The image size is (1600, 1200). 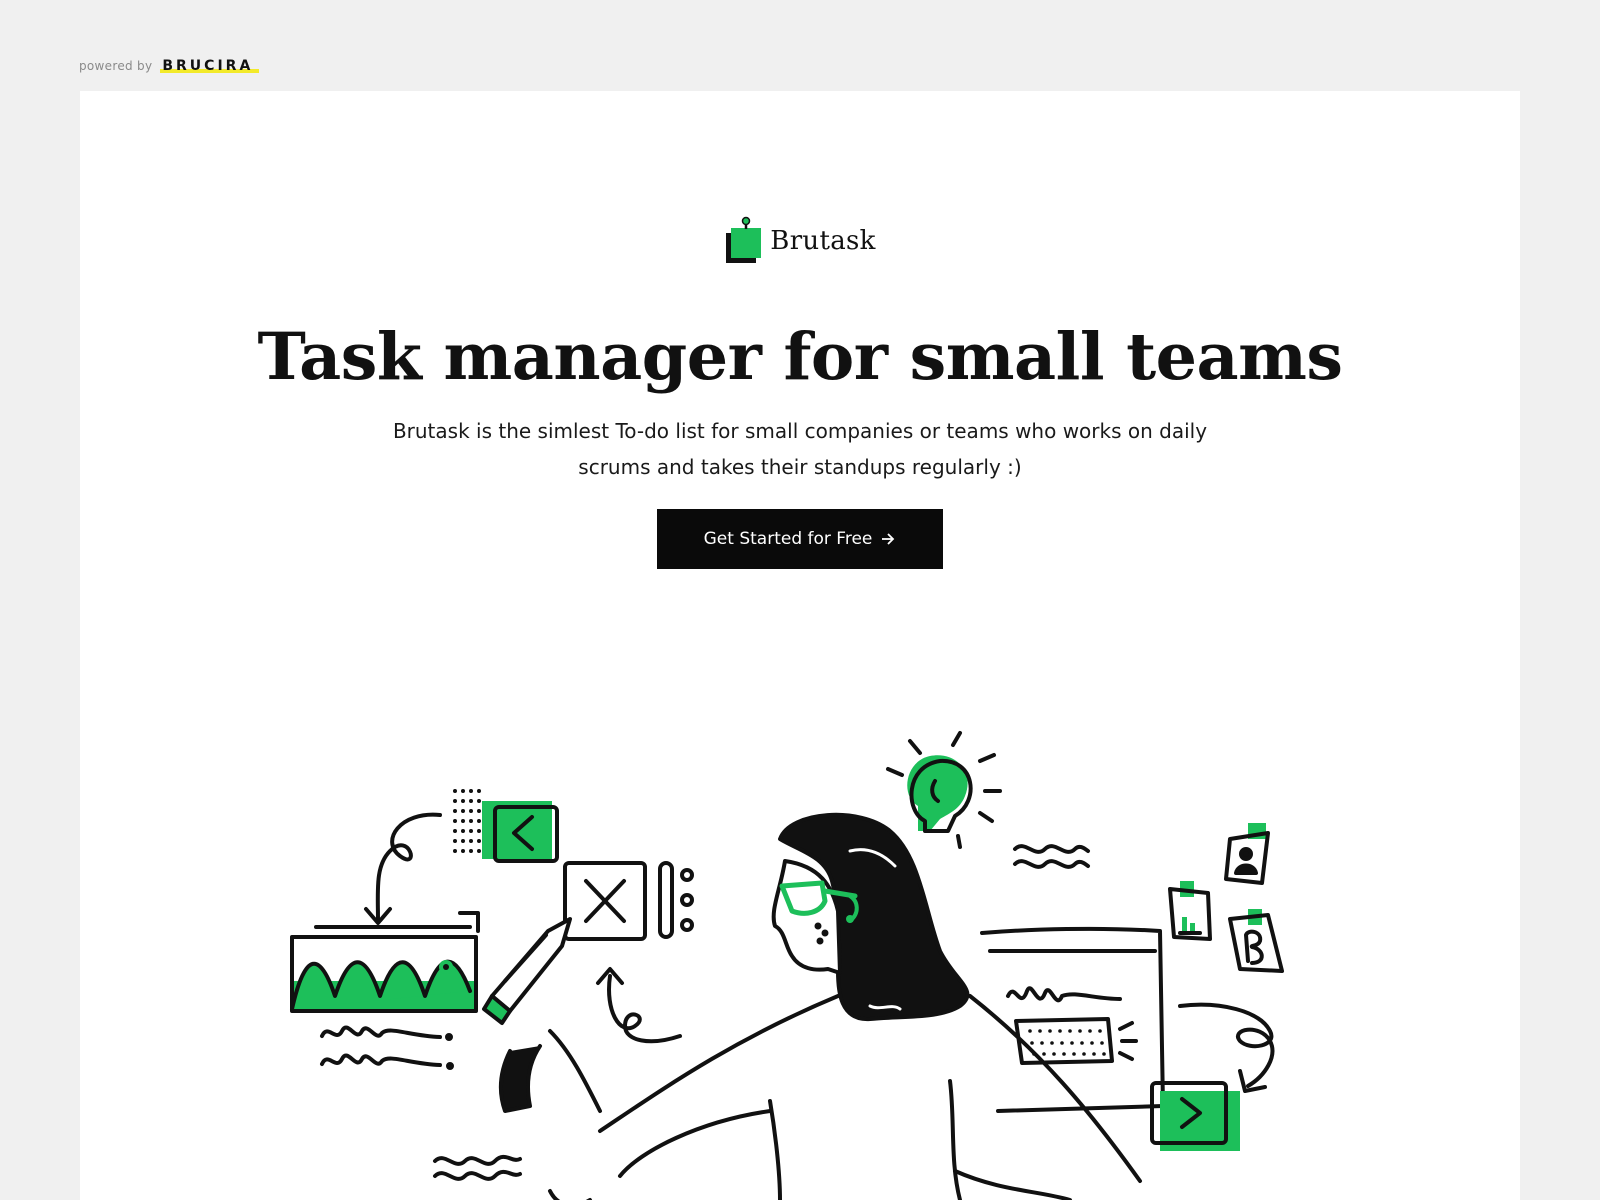 What do you see at coordinates (888, 539) in the screenshot?
I see `arrow-right-icon` at bounding box center [888, 539].